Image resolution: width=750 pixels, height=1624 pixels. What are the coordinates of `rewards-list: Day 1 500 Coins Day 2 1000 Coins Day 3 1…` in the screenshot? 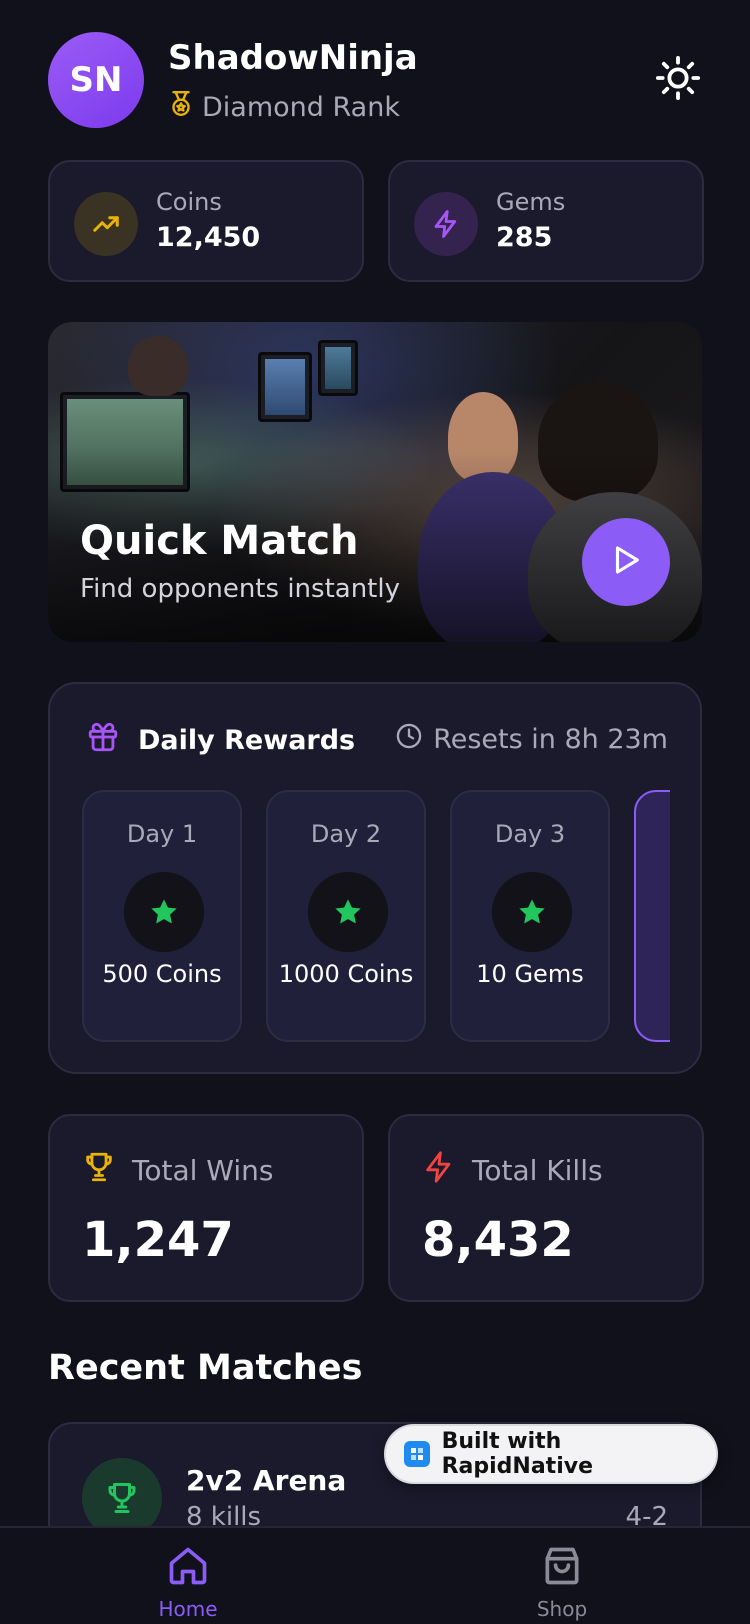 It's located at (376, 917).